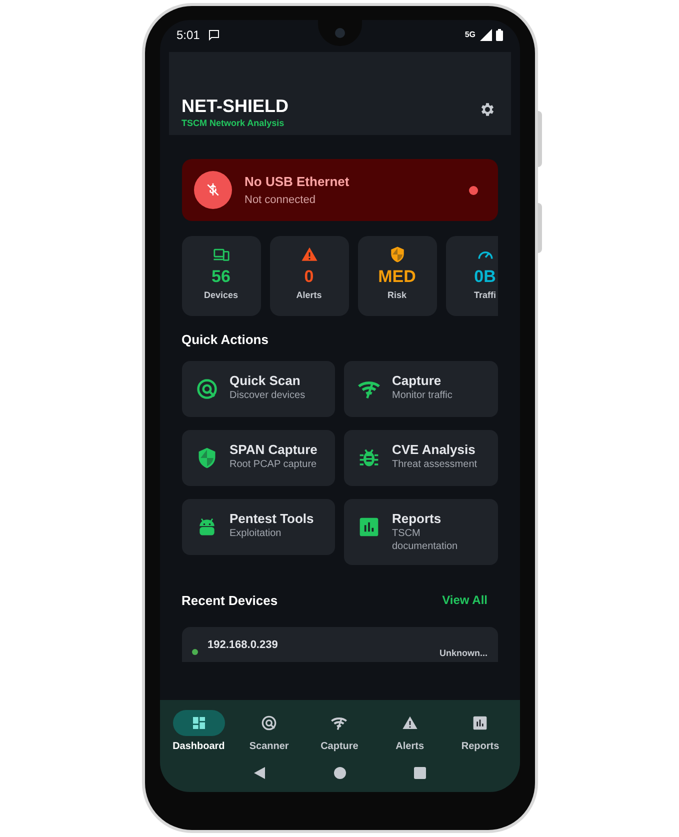 Image resolution: width=679 pixels, height=837 pixels. Describe the element at coordinates (274, 464) in the screenshot. I see `action-subtitle: Root PCAP capture` at that location.